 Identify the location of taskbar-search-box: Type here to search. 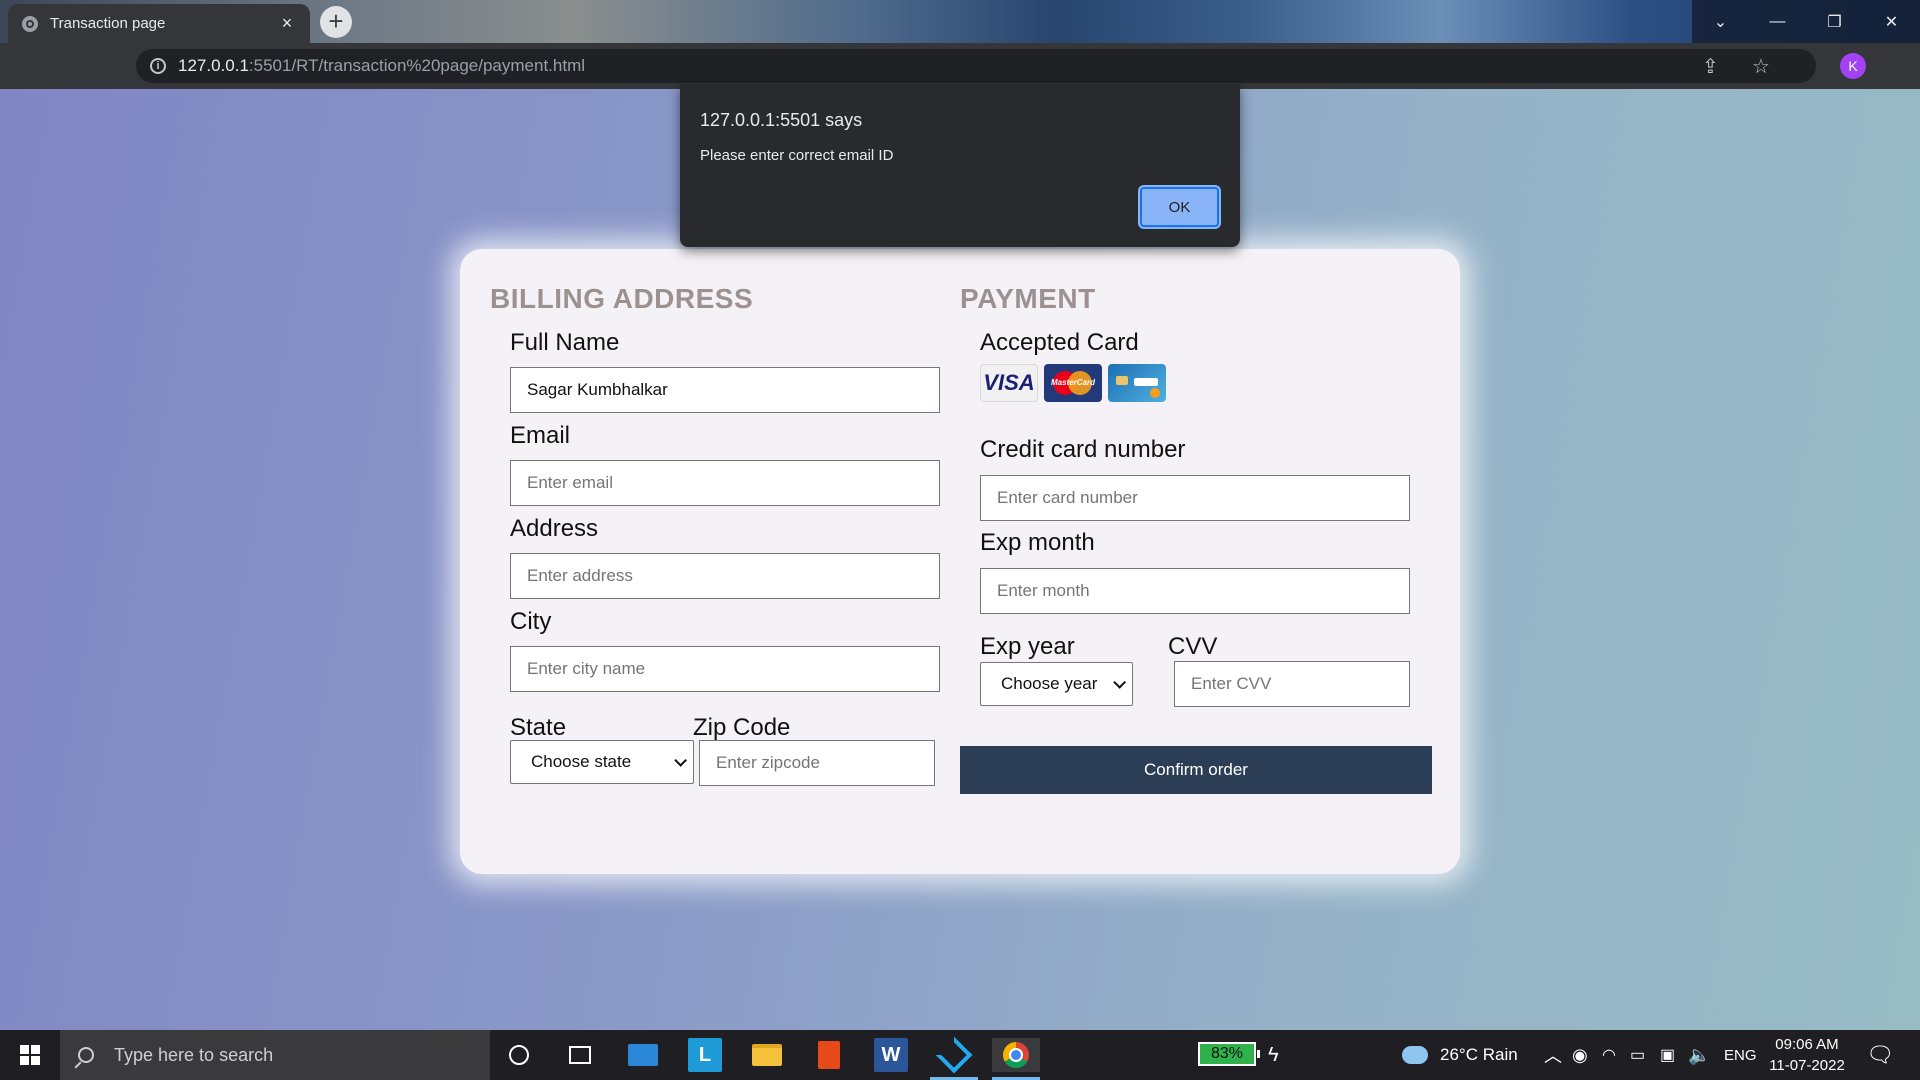
(275, 1055).